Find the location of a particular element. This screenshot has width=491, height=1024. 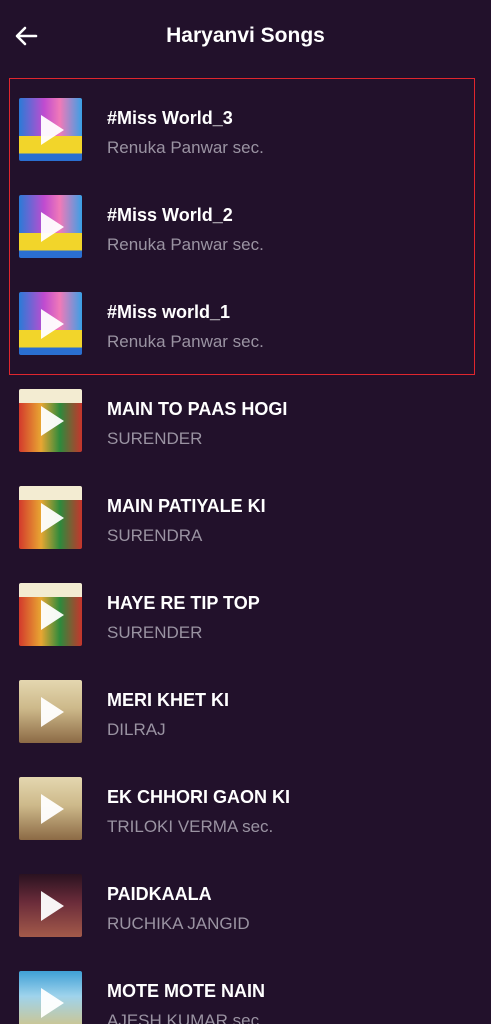

song-item: MAIN TO PAAS HOGI SURENDER is located at coordinates (245, 421).